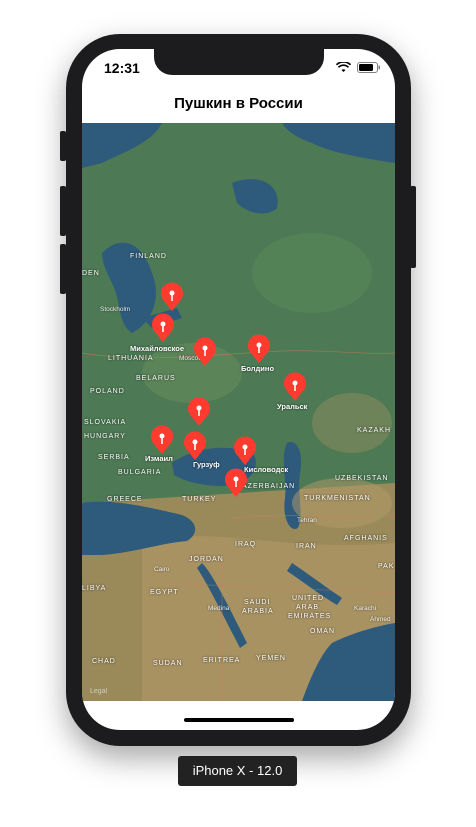  What do you see at coordinates (159, 458) in the screenshot?
I see `pin-label-izmail: Измаил` at bounding box center [159, 458].